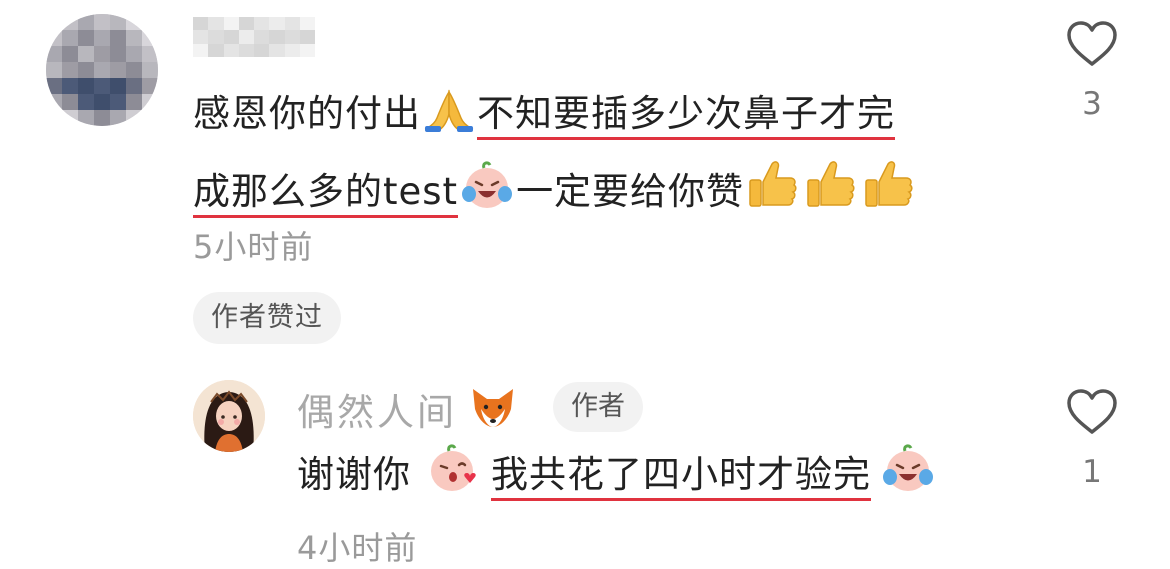  What do you see at coordinates (686, 116) in the screenshot?
I see `comment-highlight-1: 不知要插多少次鼻子才完` at bounding box center [686, 116].